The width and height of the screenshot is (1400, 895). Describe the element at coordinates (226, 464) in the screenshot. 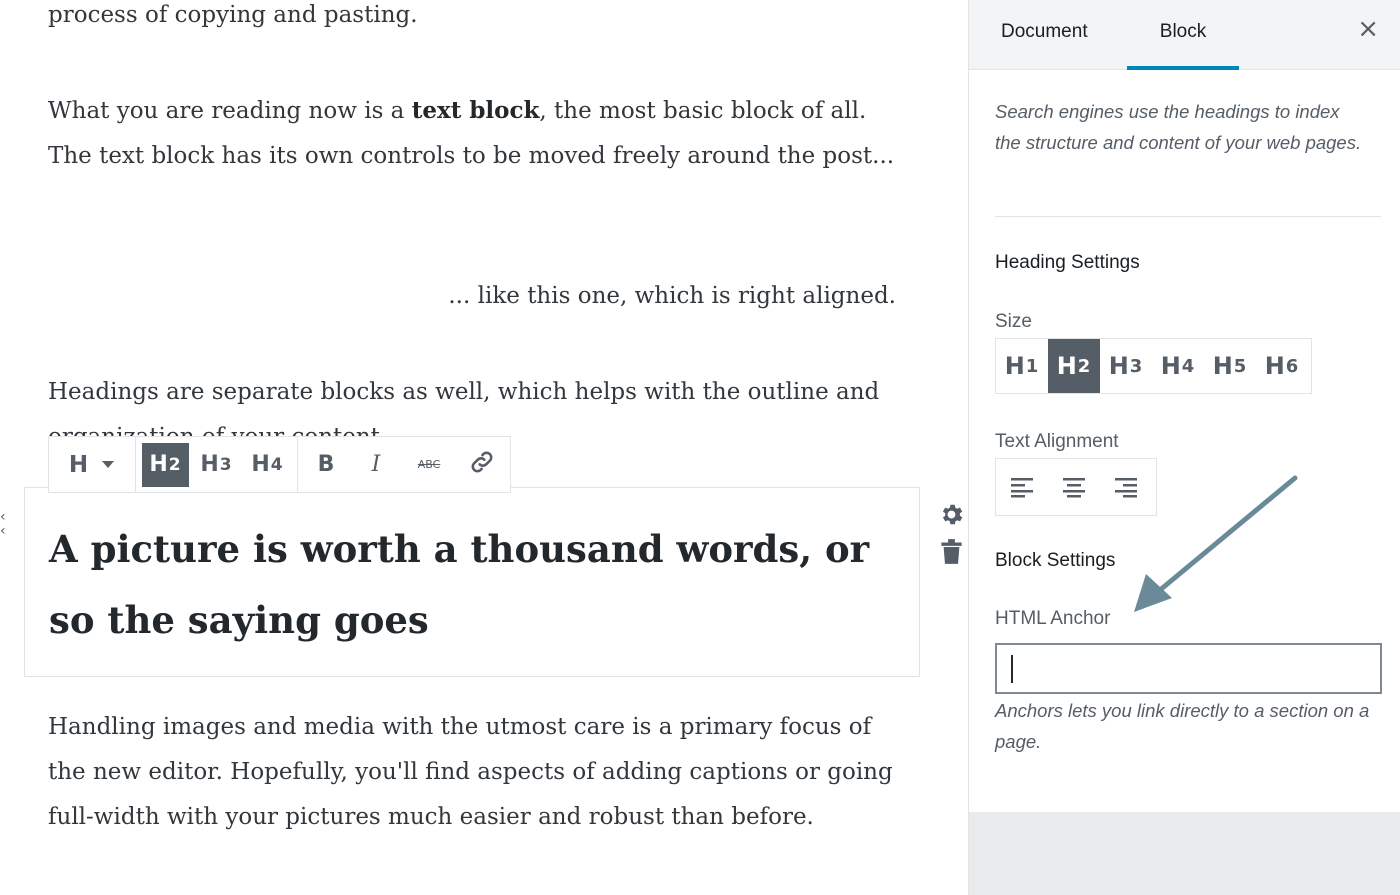

I see `heading-level-number: 3` at that location.